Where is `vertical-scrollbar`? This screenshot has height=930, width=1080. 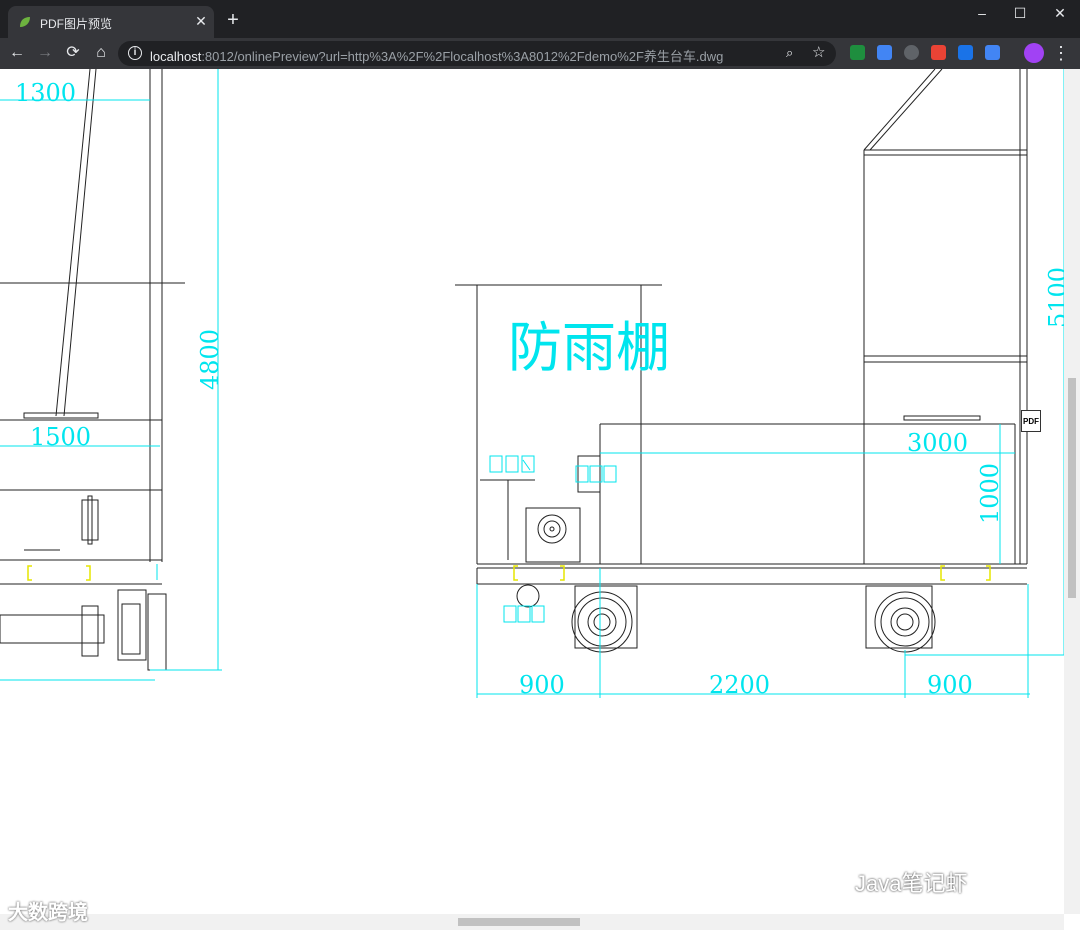
vertical-scrollbar is located at coordinates (1072, 491).